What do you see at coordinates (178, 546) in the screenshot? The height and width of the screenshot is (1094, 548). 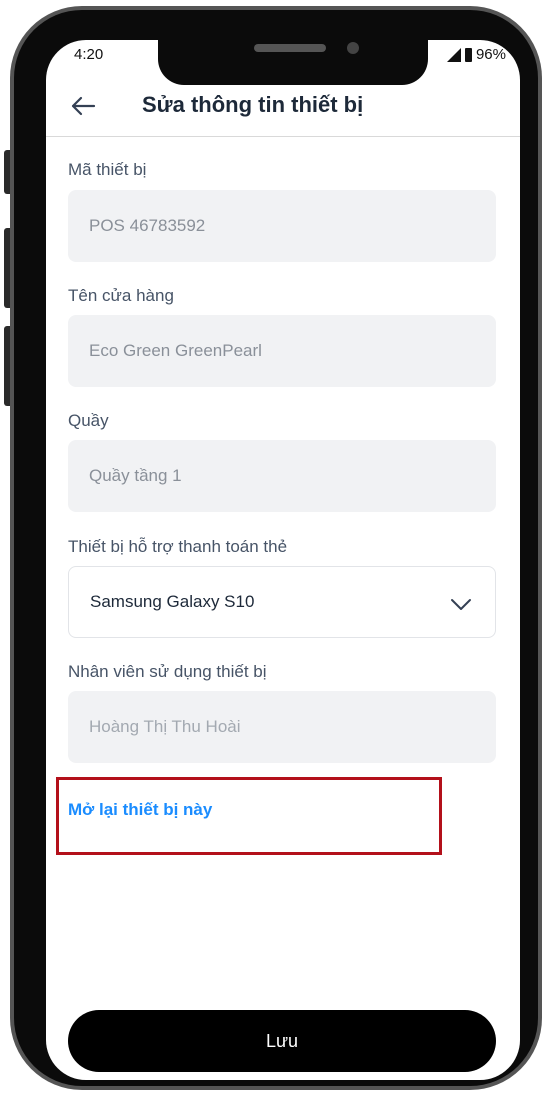 I see `card-device-label: Thiết bị hỗ trợ thanh toán thẻ` at bounding box center [178, 546].